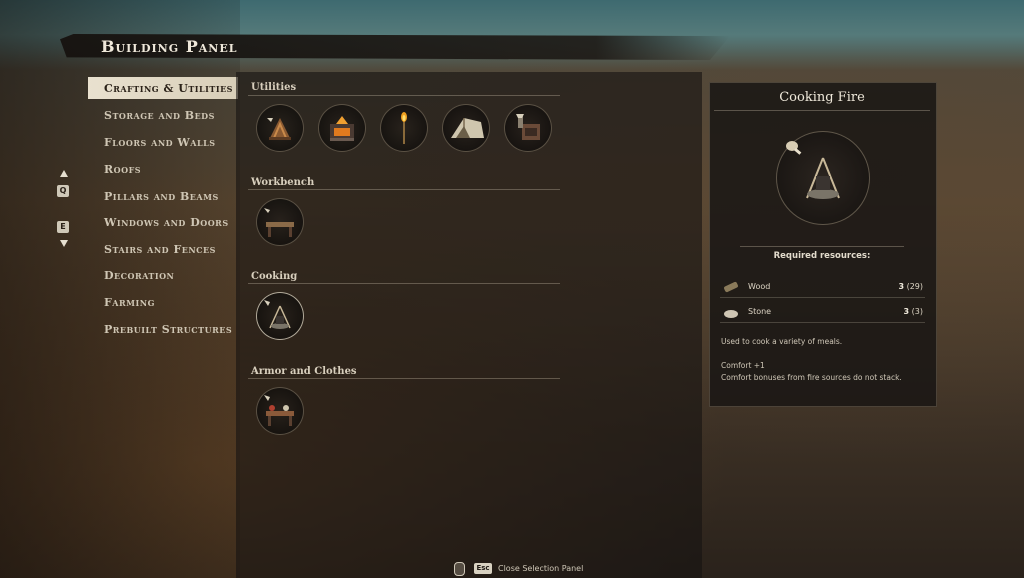 The width and height of the screenshot is (1024, 578). What do you see at coordinates (168, 88) in the screenshot?
I see `category-crafting-utilities: Crafting & Utilities` at bounding box center [168, 88].